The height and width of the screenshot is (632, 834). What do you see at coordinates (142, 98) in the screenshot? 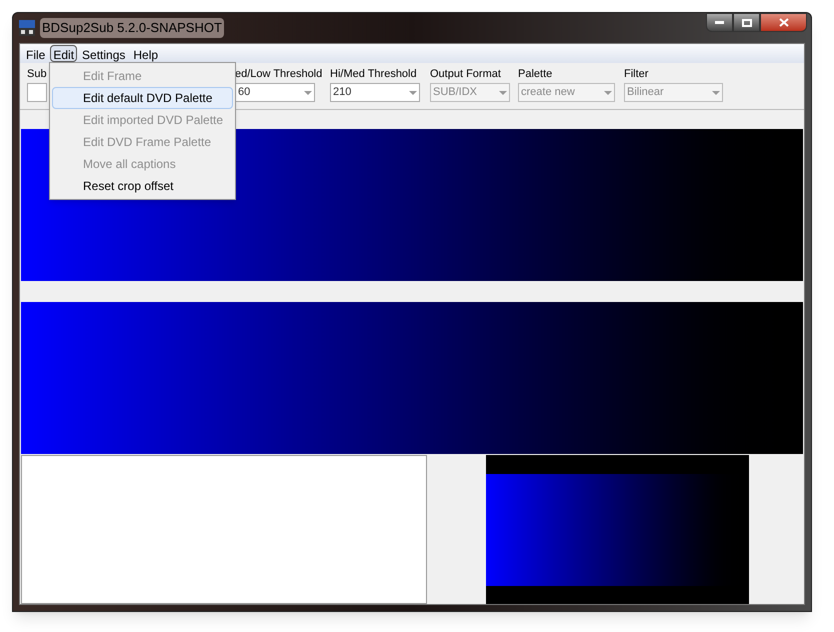
I see `menu-entry: Edit default DVD Palette` at bounding box center [142, 98].